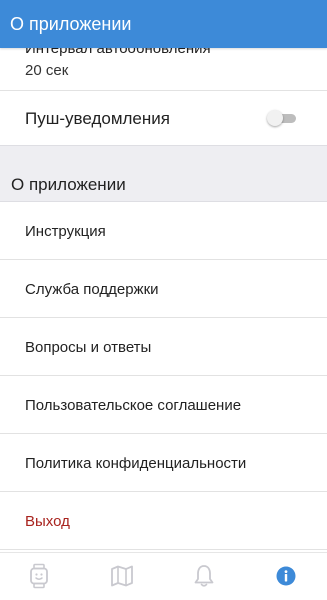 The width and height of the screenshot is (327, 600). Describe the element at coordinates (163, 576) in the screenshot. I see `bottom-tab-bar` at that location.